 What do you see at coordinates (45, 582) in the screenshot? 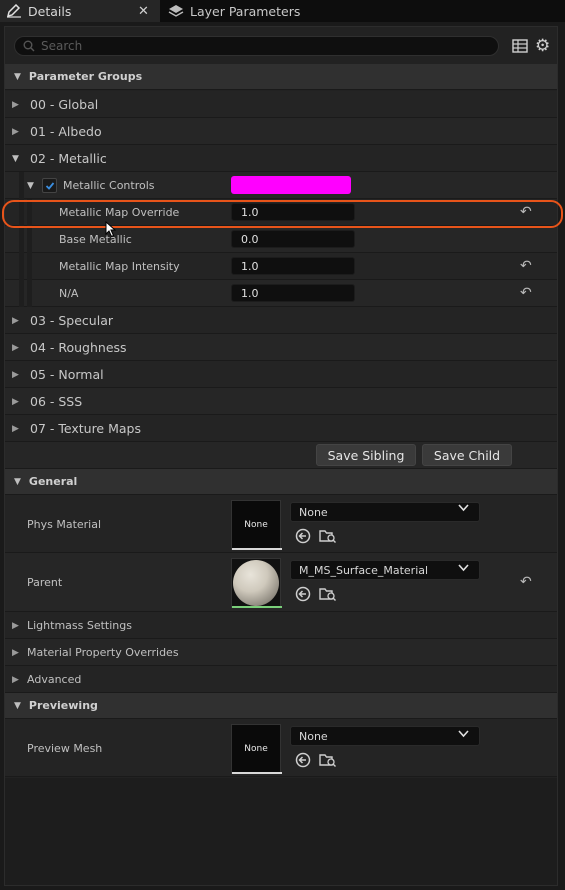
I see `property-label: Parent` at bounding box center [45, 582].